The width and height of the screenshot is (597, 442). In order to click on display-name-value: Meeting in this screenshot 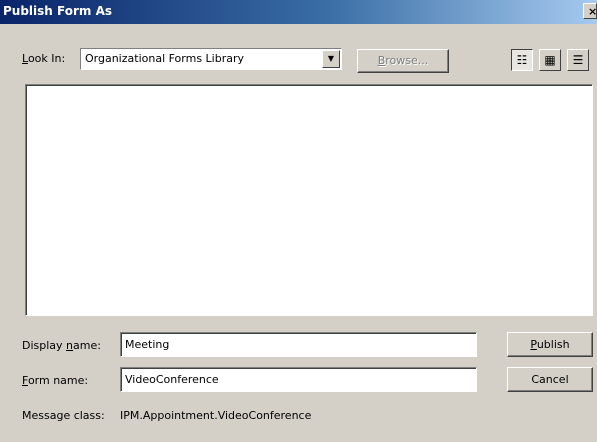, I will do `click(147, 344)`.